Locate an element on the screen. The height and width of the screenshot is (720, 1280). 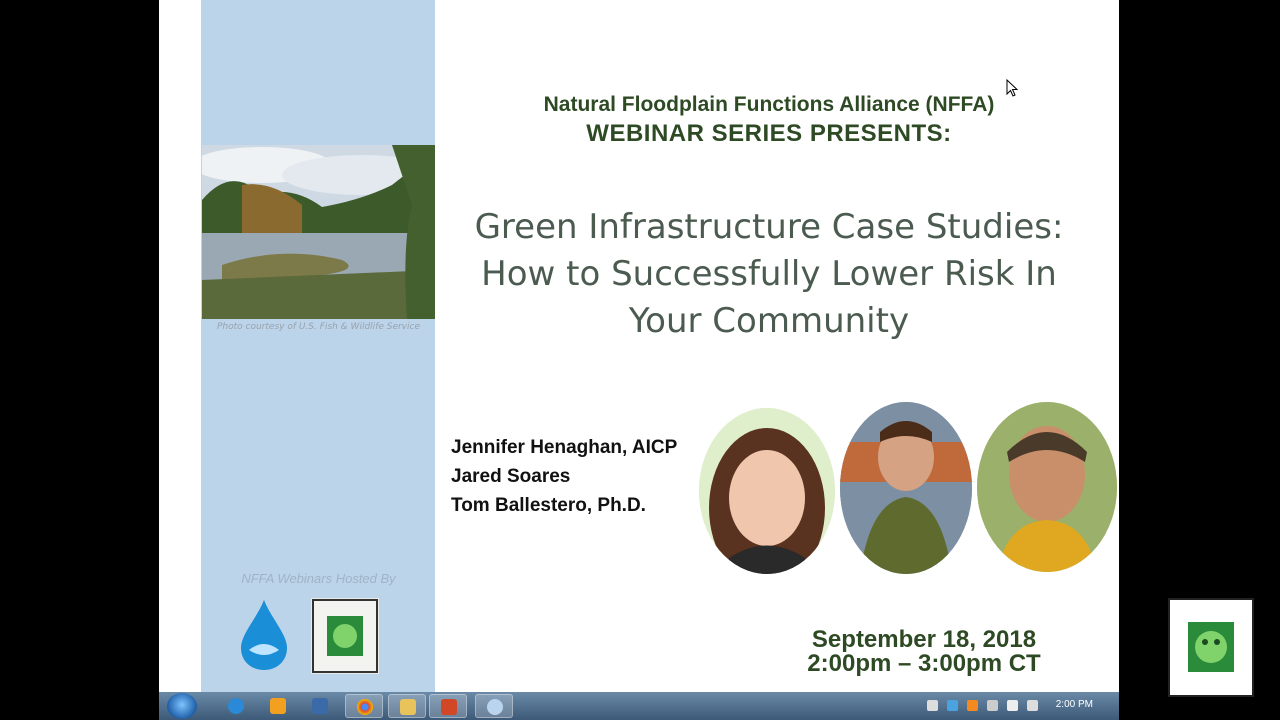
taskbar-clock: 2:00 PM is located at coordinates (1074, 704).